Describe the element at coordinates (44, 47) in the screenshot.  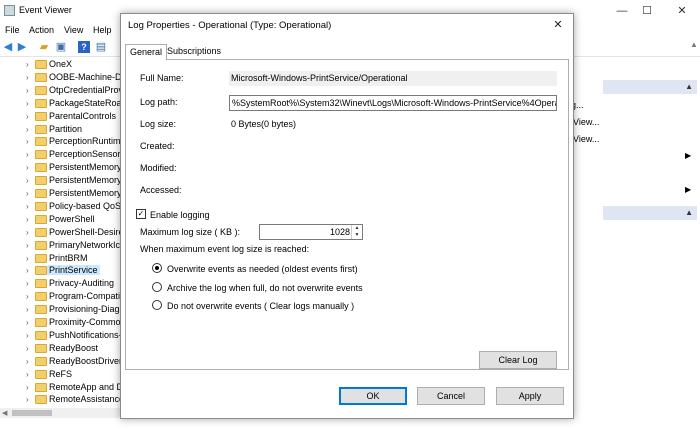
I see `up-folder-icon: ▰` at that location.